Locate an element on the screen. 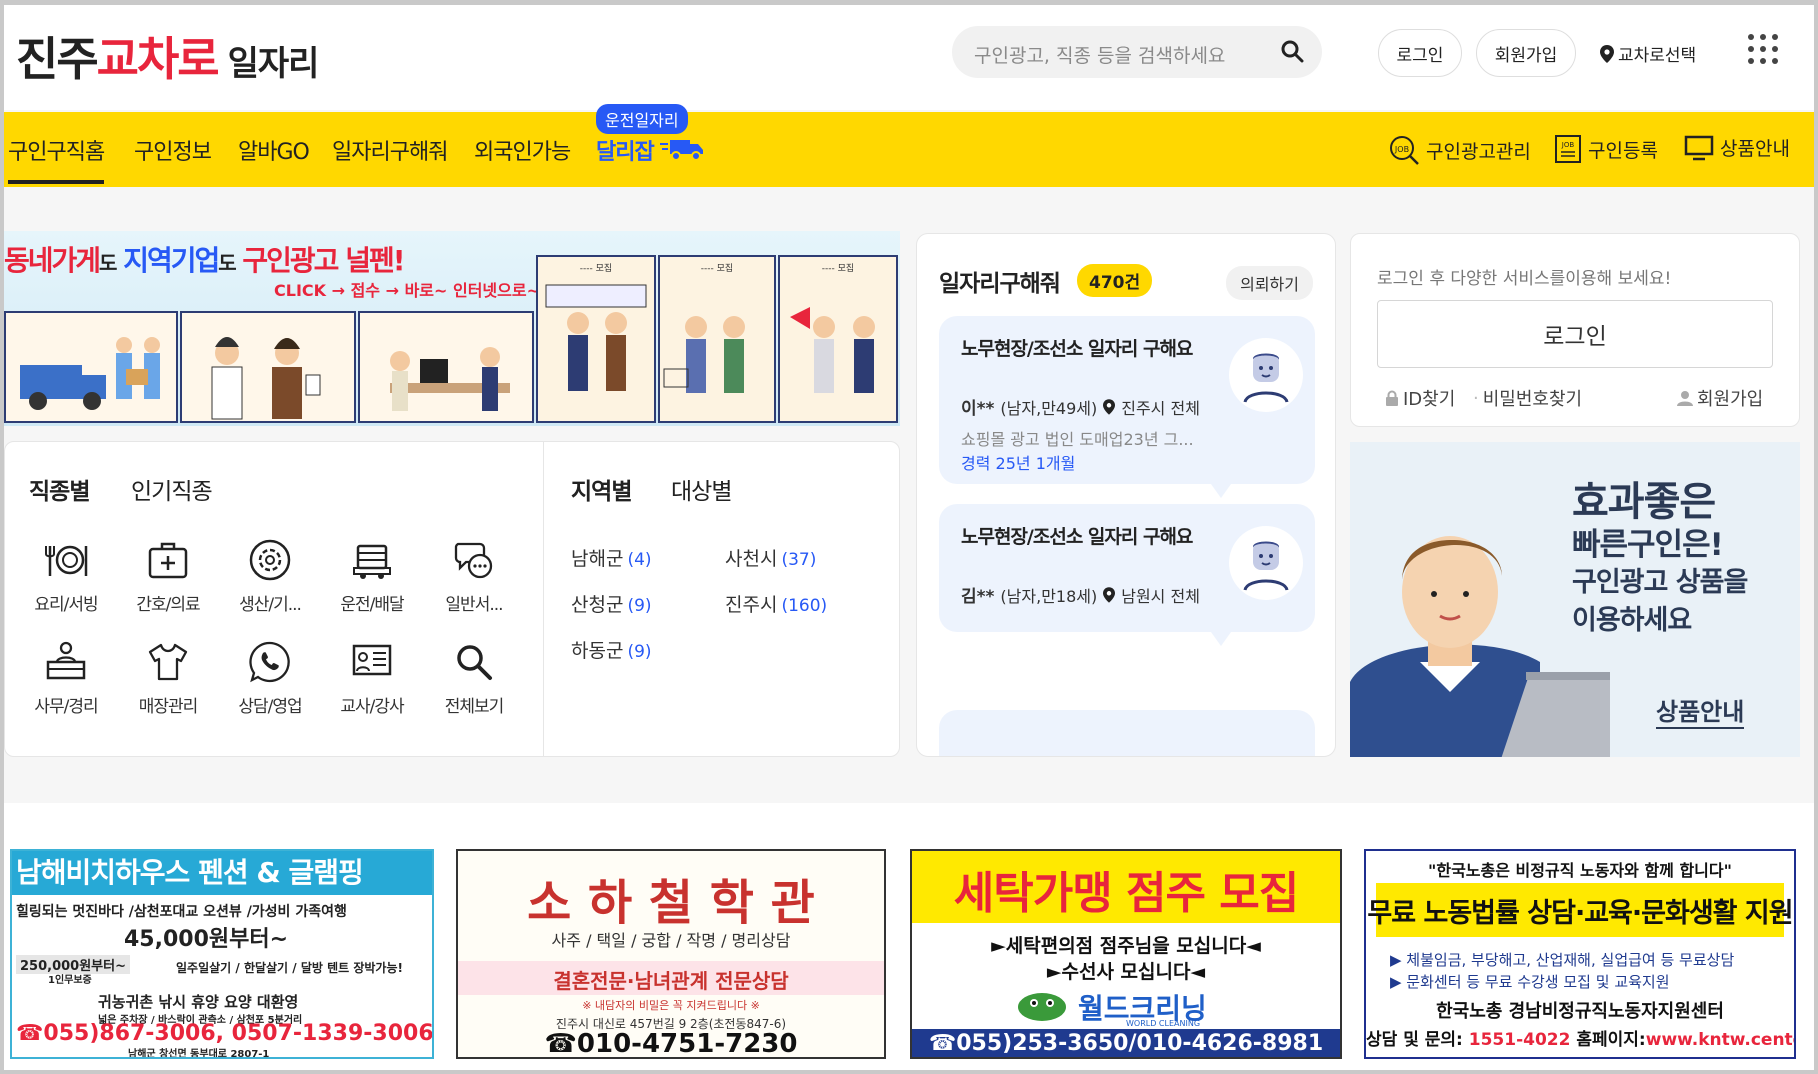 The image size is (1818, 1074). ad-philosophy-privacy: ※ 내담자의 비밀은 꼭 지켜드립니다 ※ is located at coordinates (671, 1005).